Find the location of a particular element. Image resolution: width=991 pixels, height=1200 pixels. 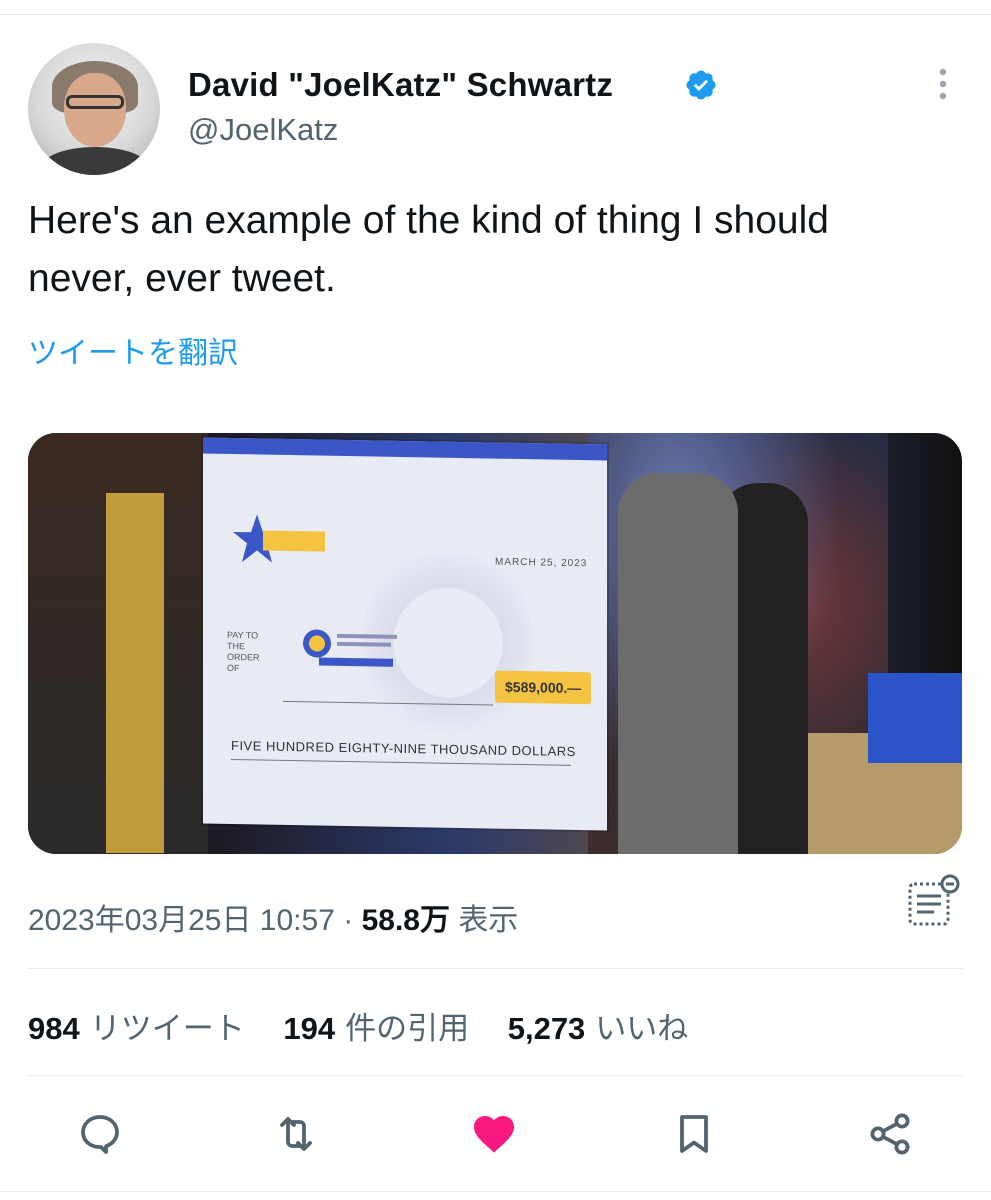

analytics-icon is located at coordinates (933, 900).